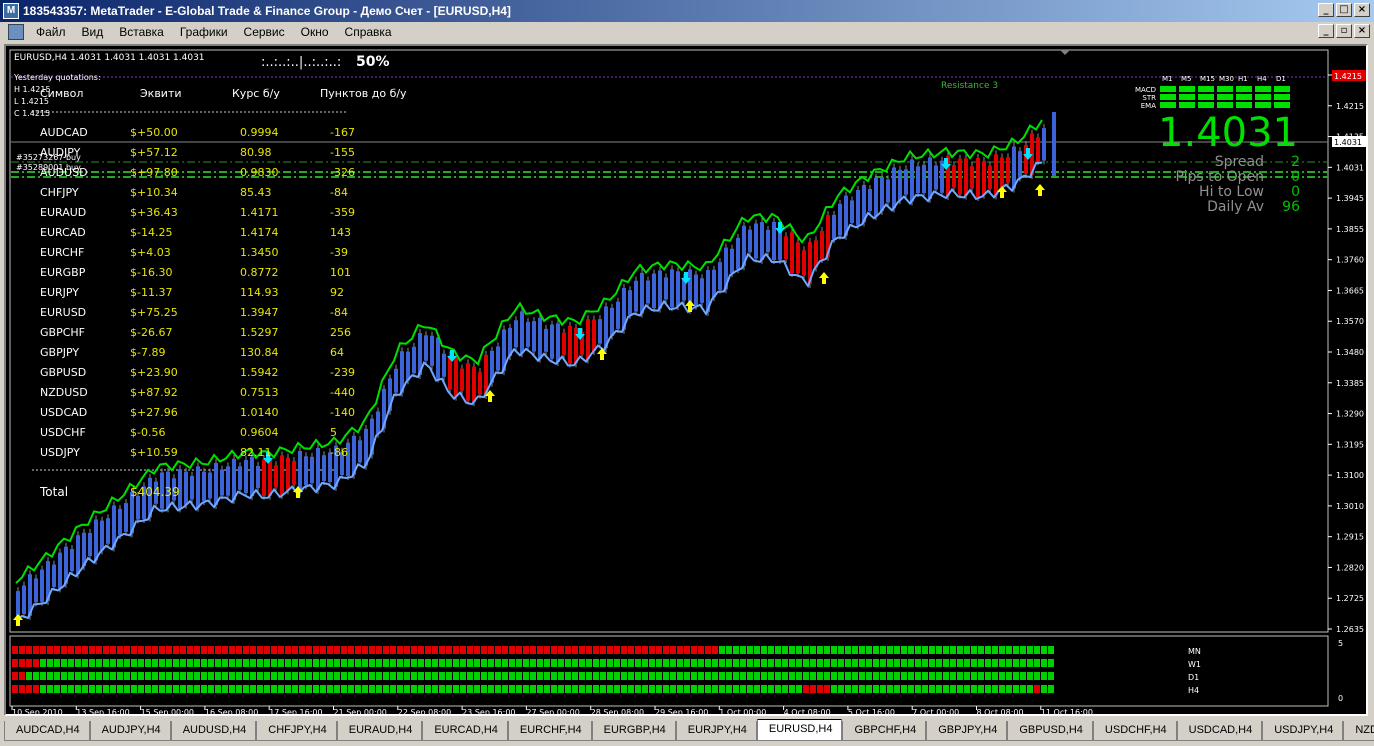 This screenshot has height=746, width=1374. Describe the element at coordinates (1326, 31) in the screenshot. I see `mdi-minimize-button: _` at that location.